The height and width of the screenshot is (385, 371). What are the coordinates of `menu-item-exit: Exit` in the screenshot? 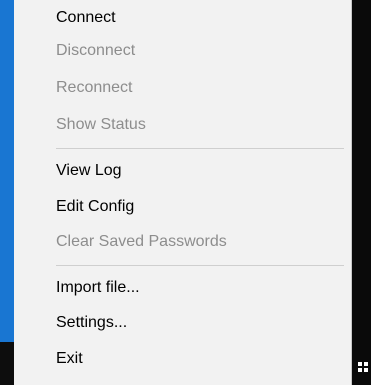 It's located at (182, 359).